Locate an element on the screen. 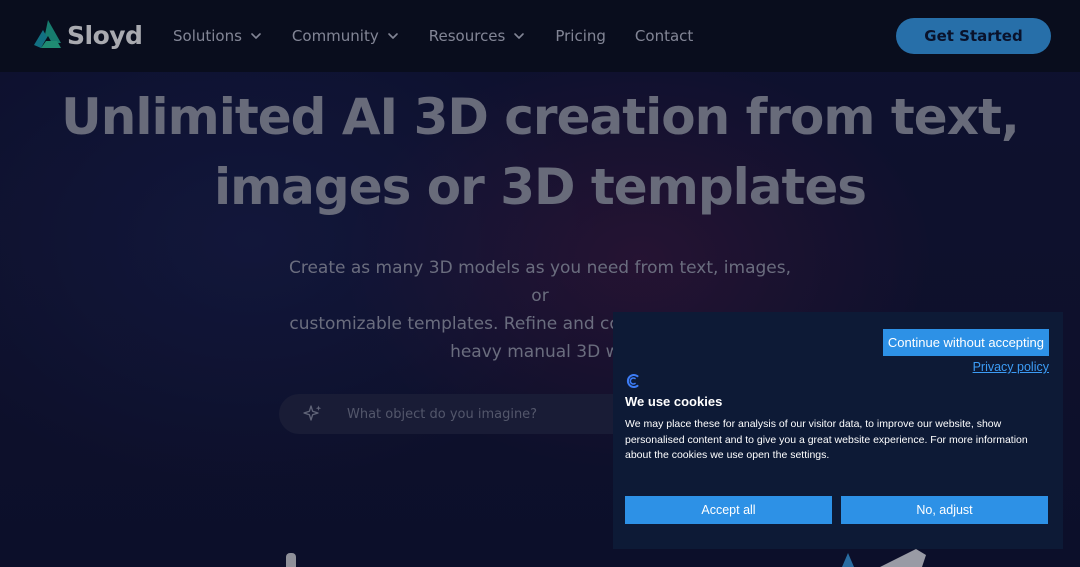 This screenshot has width=1080, height=567. no-adjust-button: No, adjust is located at coordinates (944, 510).